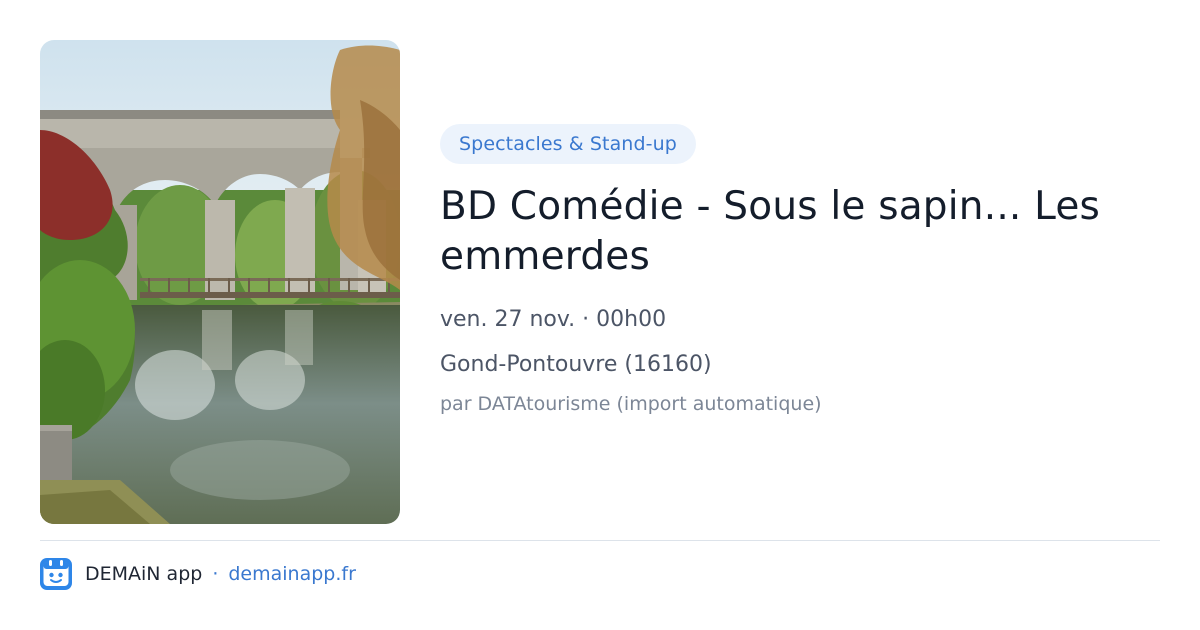 The image size is (1200, 630). Describe the element at coordinates (600, 540) in the screenshot. I see `footer-divider` at that location.